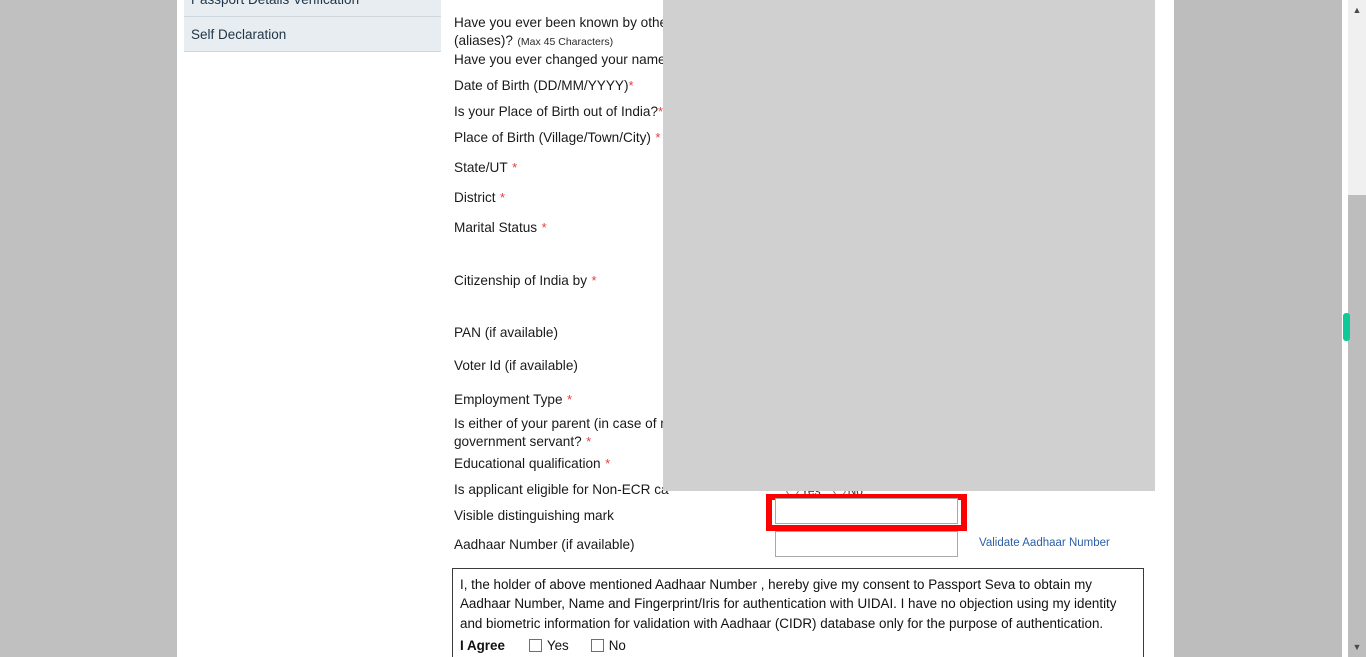 The image size is (1366, 657). I want to click on field-label: Is your Place of Birth out of India?, so click(556, 111).